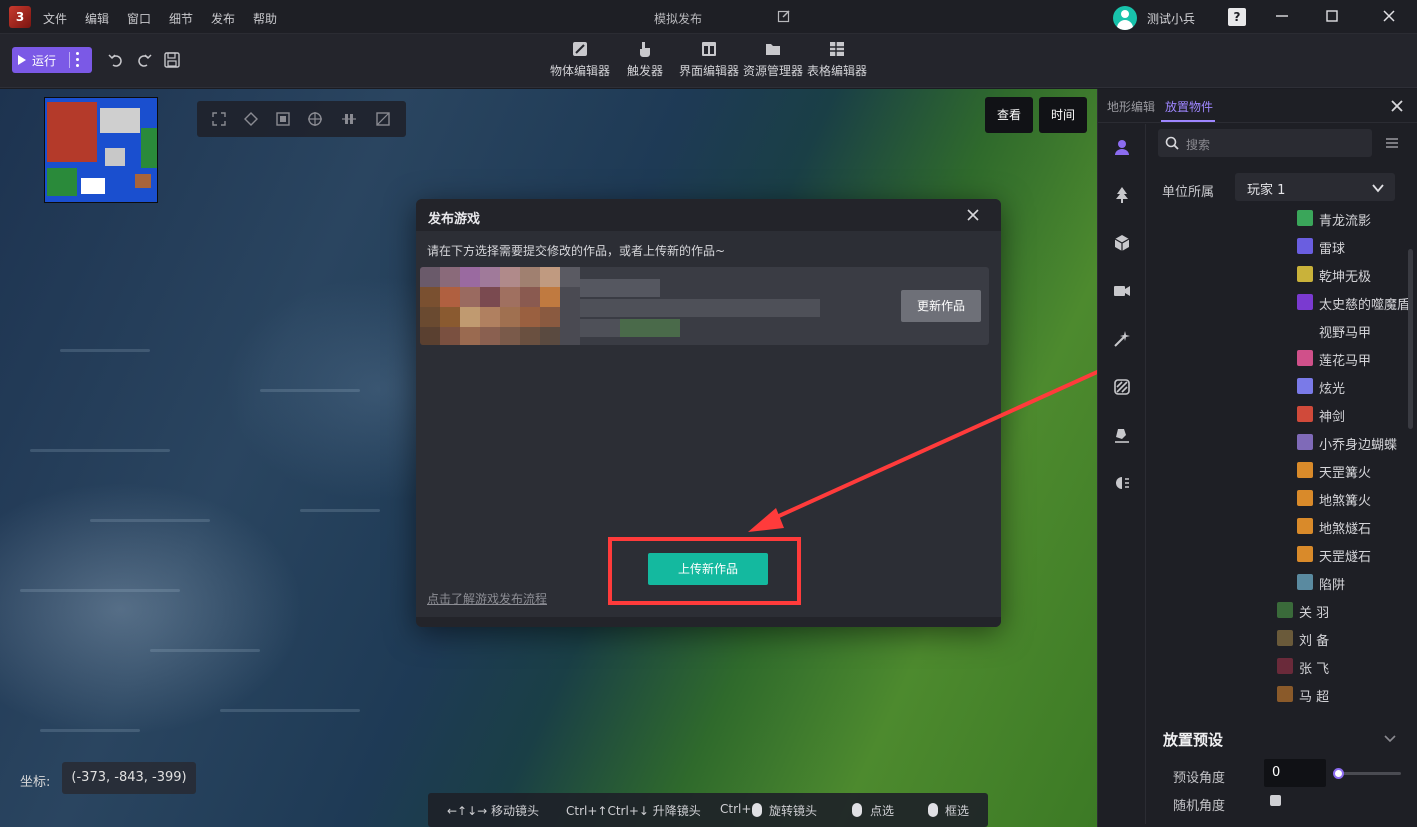 This screenshot has height=827, width=1417. I want to click on close-panel-icon, so click(1397, 106).